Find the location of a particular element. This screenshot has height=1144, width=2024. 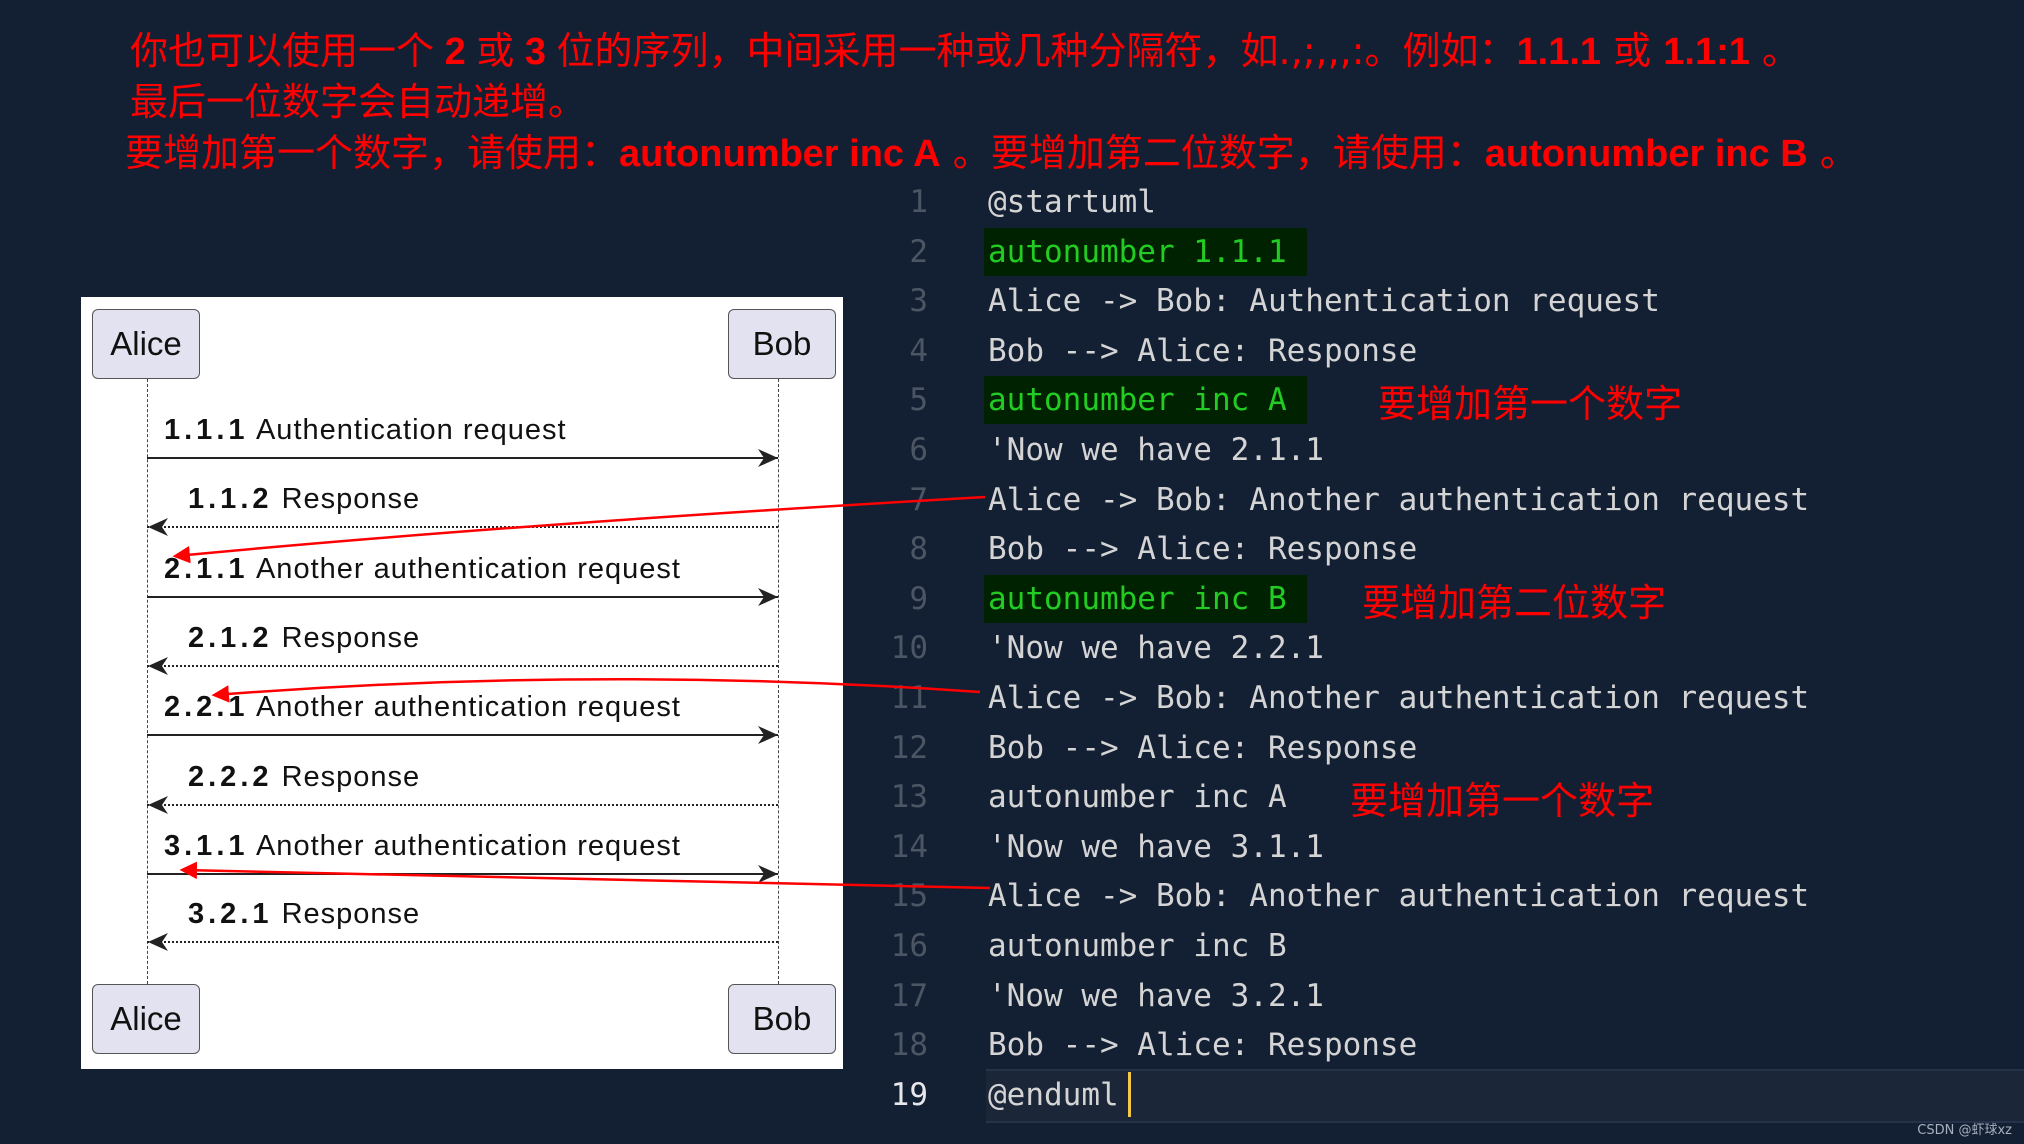

message-label: 2.1.2 Response is located at coordinates (304, 638).